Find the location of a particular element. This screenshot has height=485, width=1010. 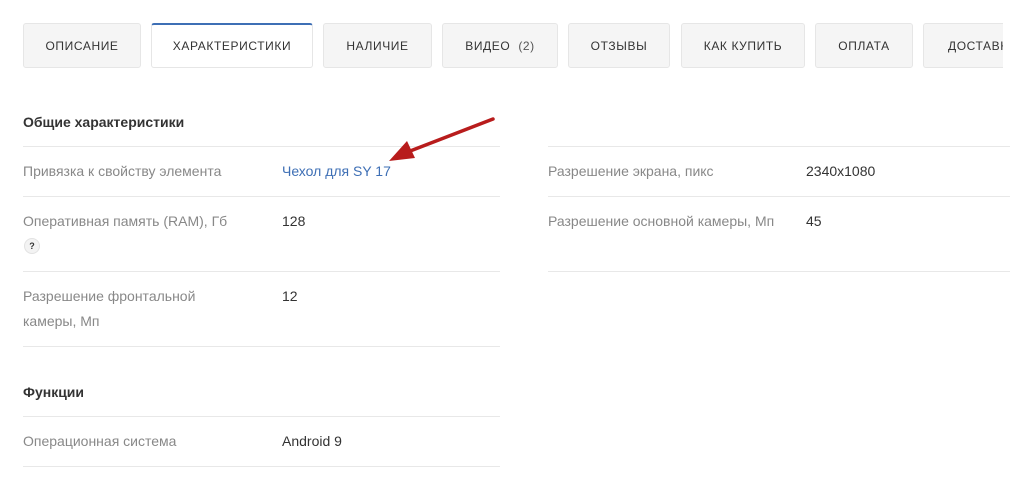

annotation-arrow-icon is located at coordinates (442, 139).